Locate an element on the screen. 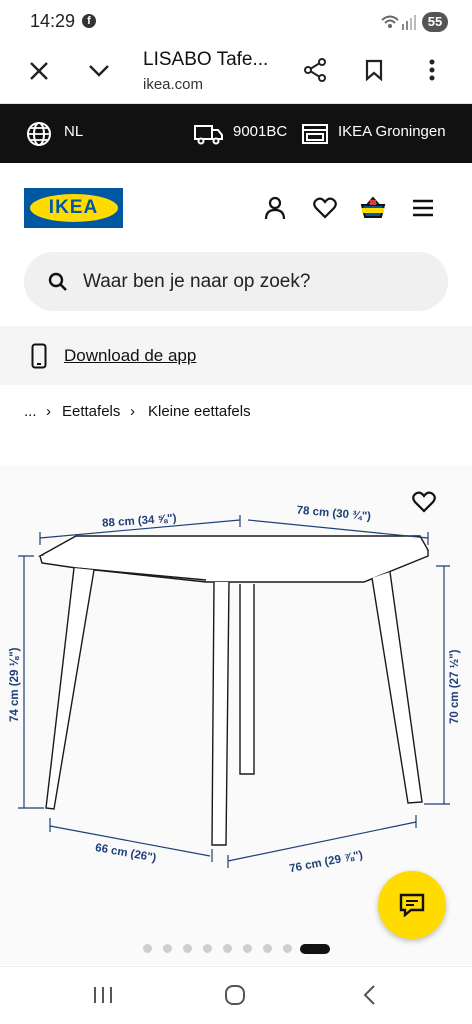 This screenshot has width=472, height=1024. ikea-logo: IKEA is located at coordinates (73, 208).